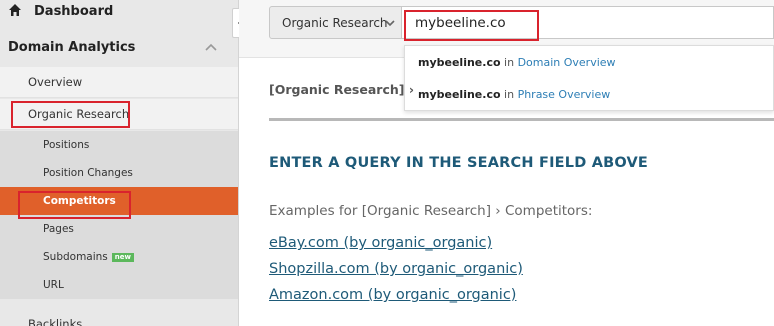  I want to click on suggestion-phrase-overview: mybeeline.co in Phrase Overview, so click(514, 94).